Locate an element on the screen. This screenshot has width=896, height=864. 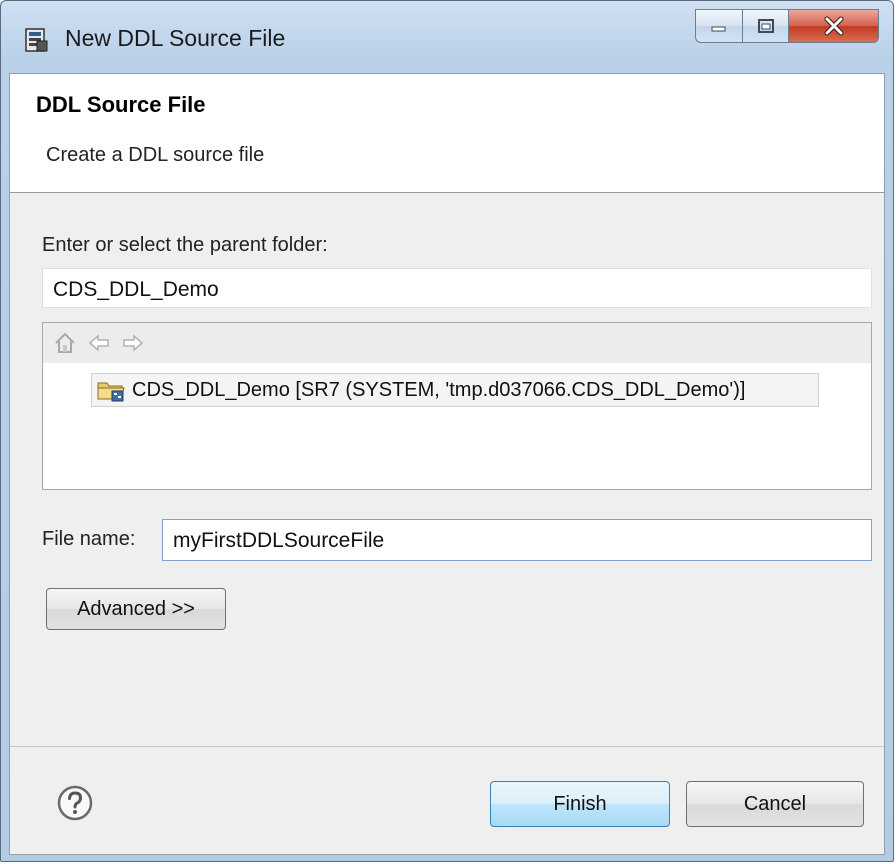
ddl-file-icon is located at coordinates (36, 40).